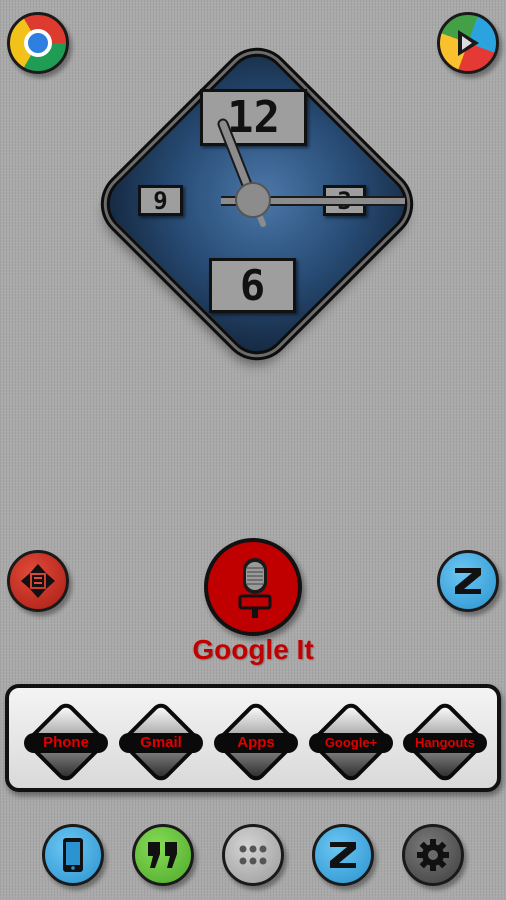 This screenshot has height=900, width=506. I want to click on dock-button-google-plus: Google+, so click(351, 742).